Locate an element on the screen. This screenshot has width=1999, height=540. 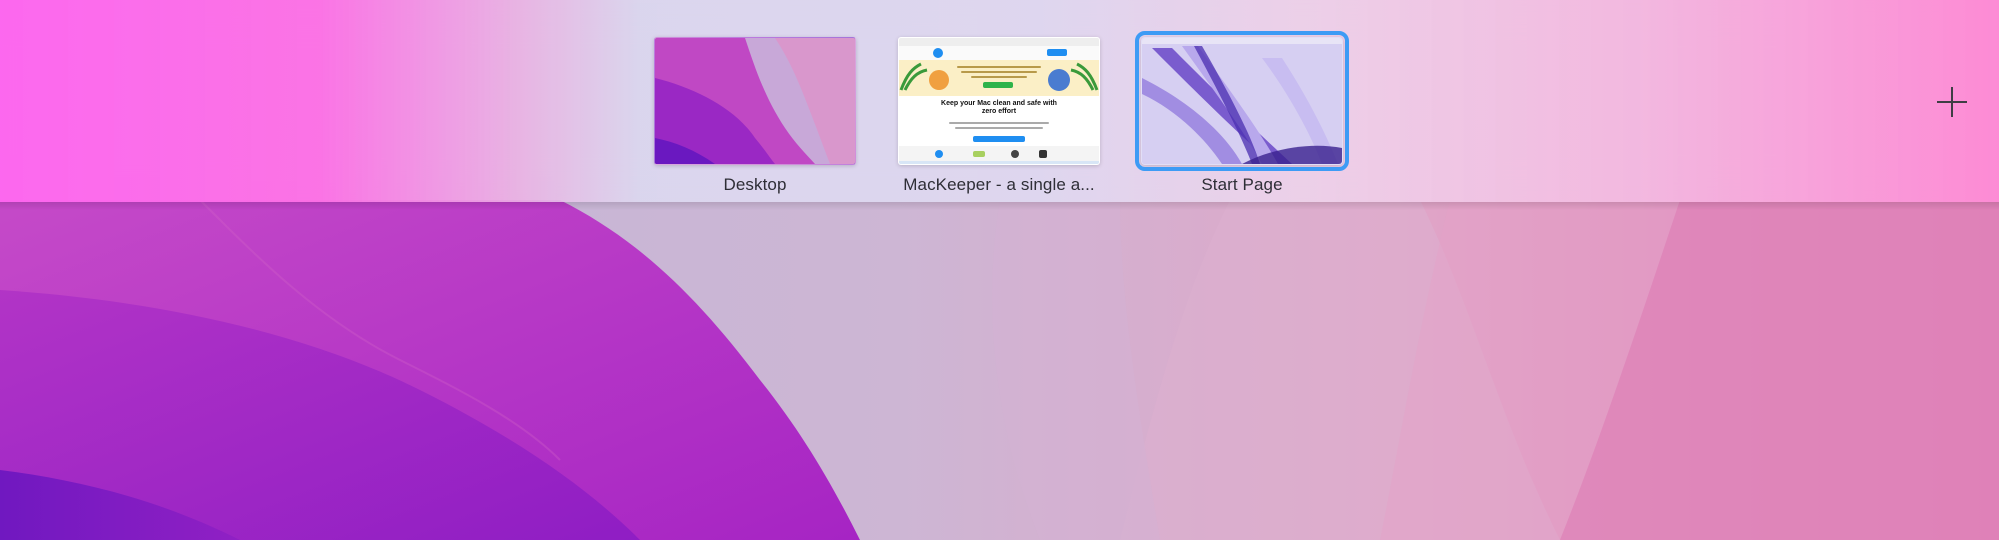
nav-button is located at coordinates (1057, 52).